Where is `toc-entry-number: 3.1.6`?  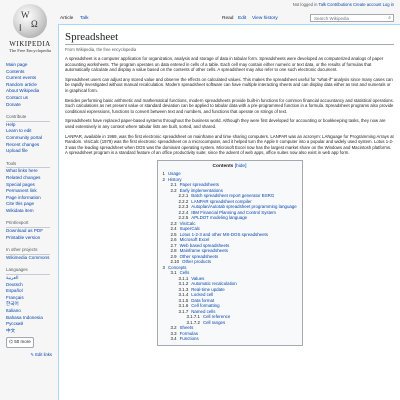 toc-entry-number: 3.1.6 is located at coordinates (183, 306).